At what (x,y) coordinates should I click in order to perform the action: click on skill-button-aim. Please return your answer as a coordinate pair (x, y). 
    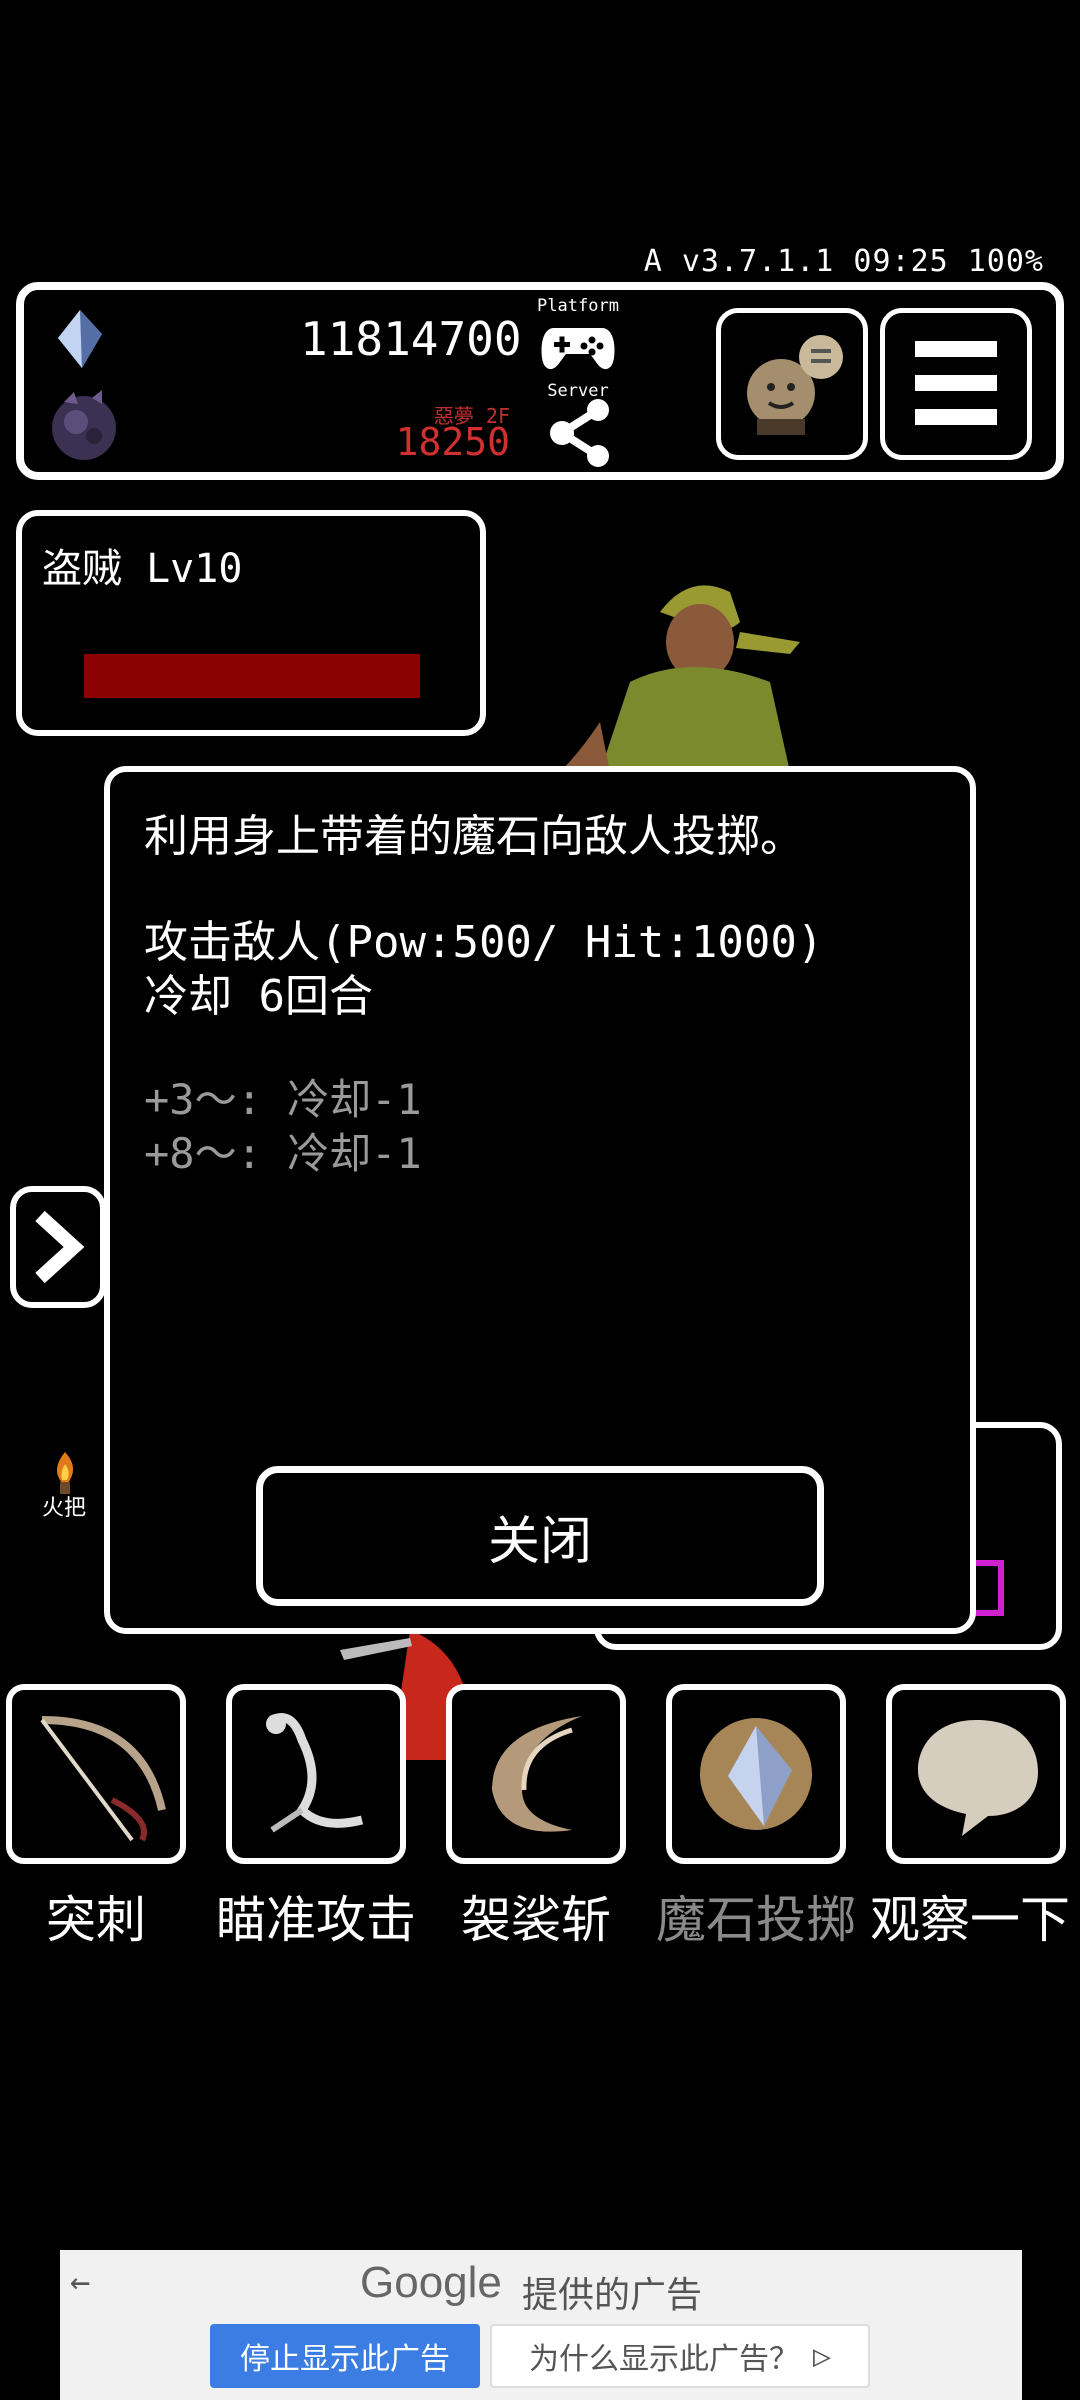
    Looking at the image, I should click on (316, 1774).